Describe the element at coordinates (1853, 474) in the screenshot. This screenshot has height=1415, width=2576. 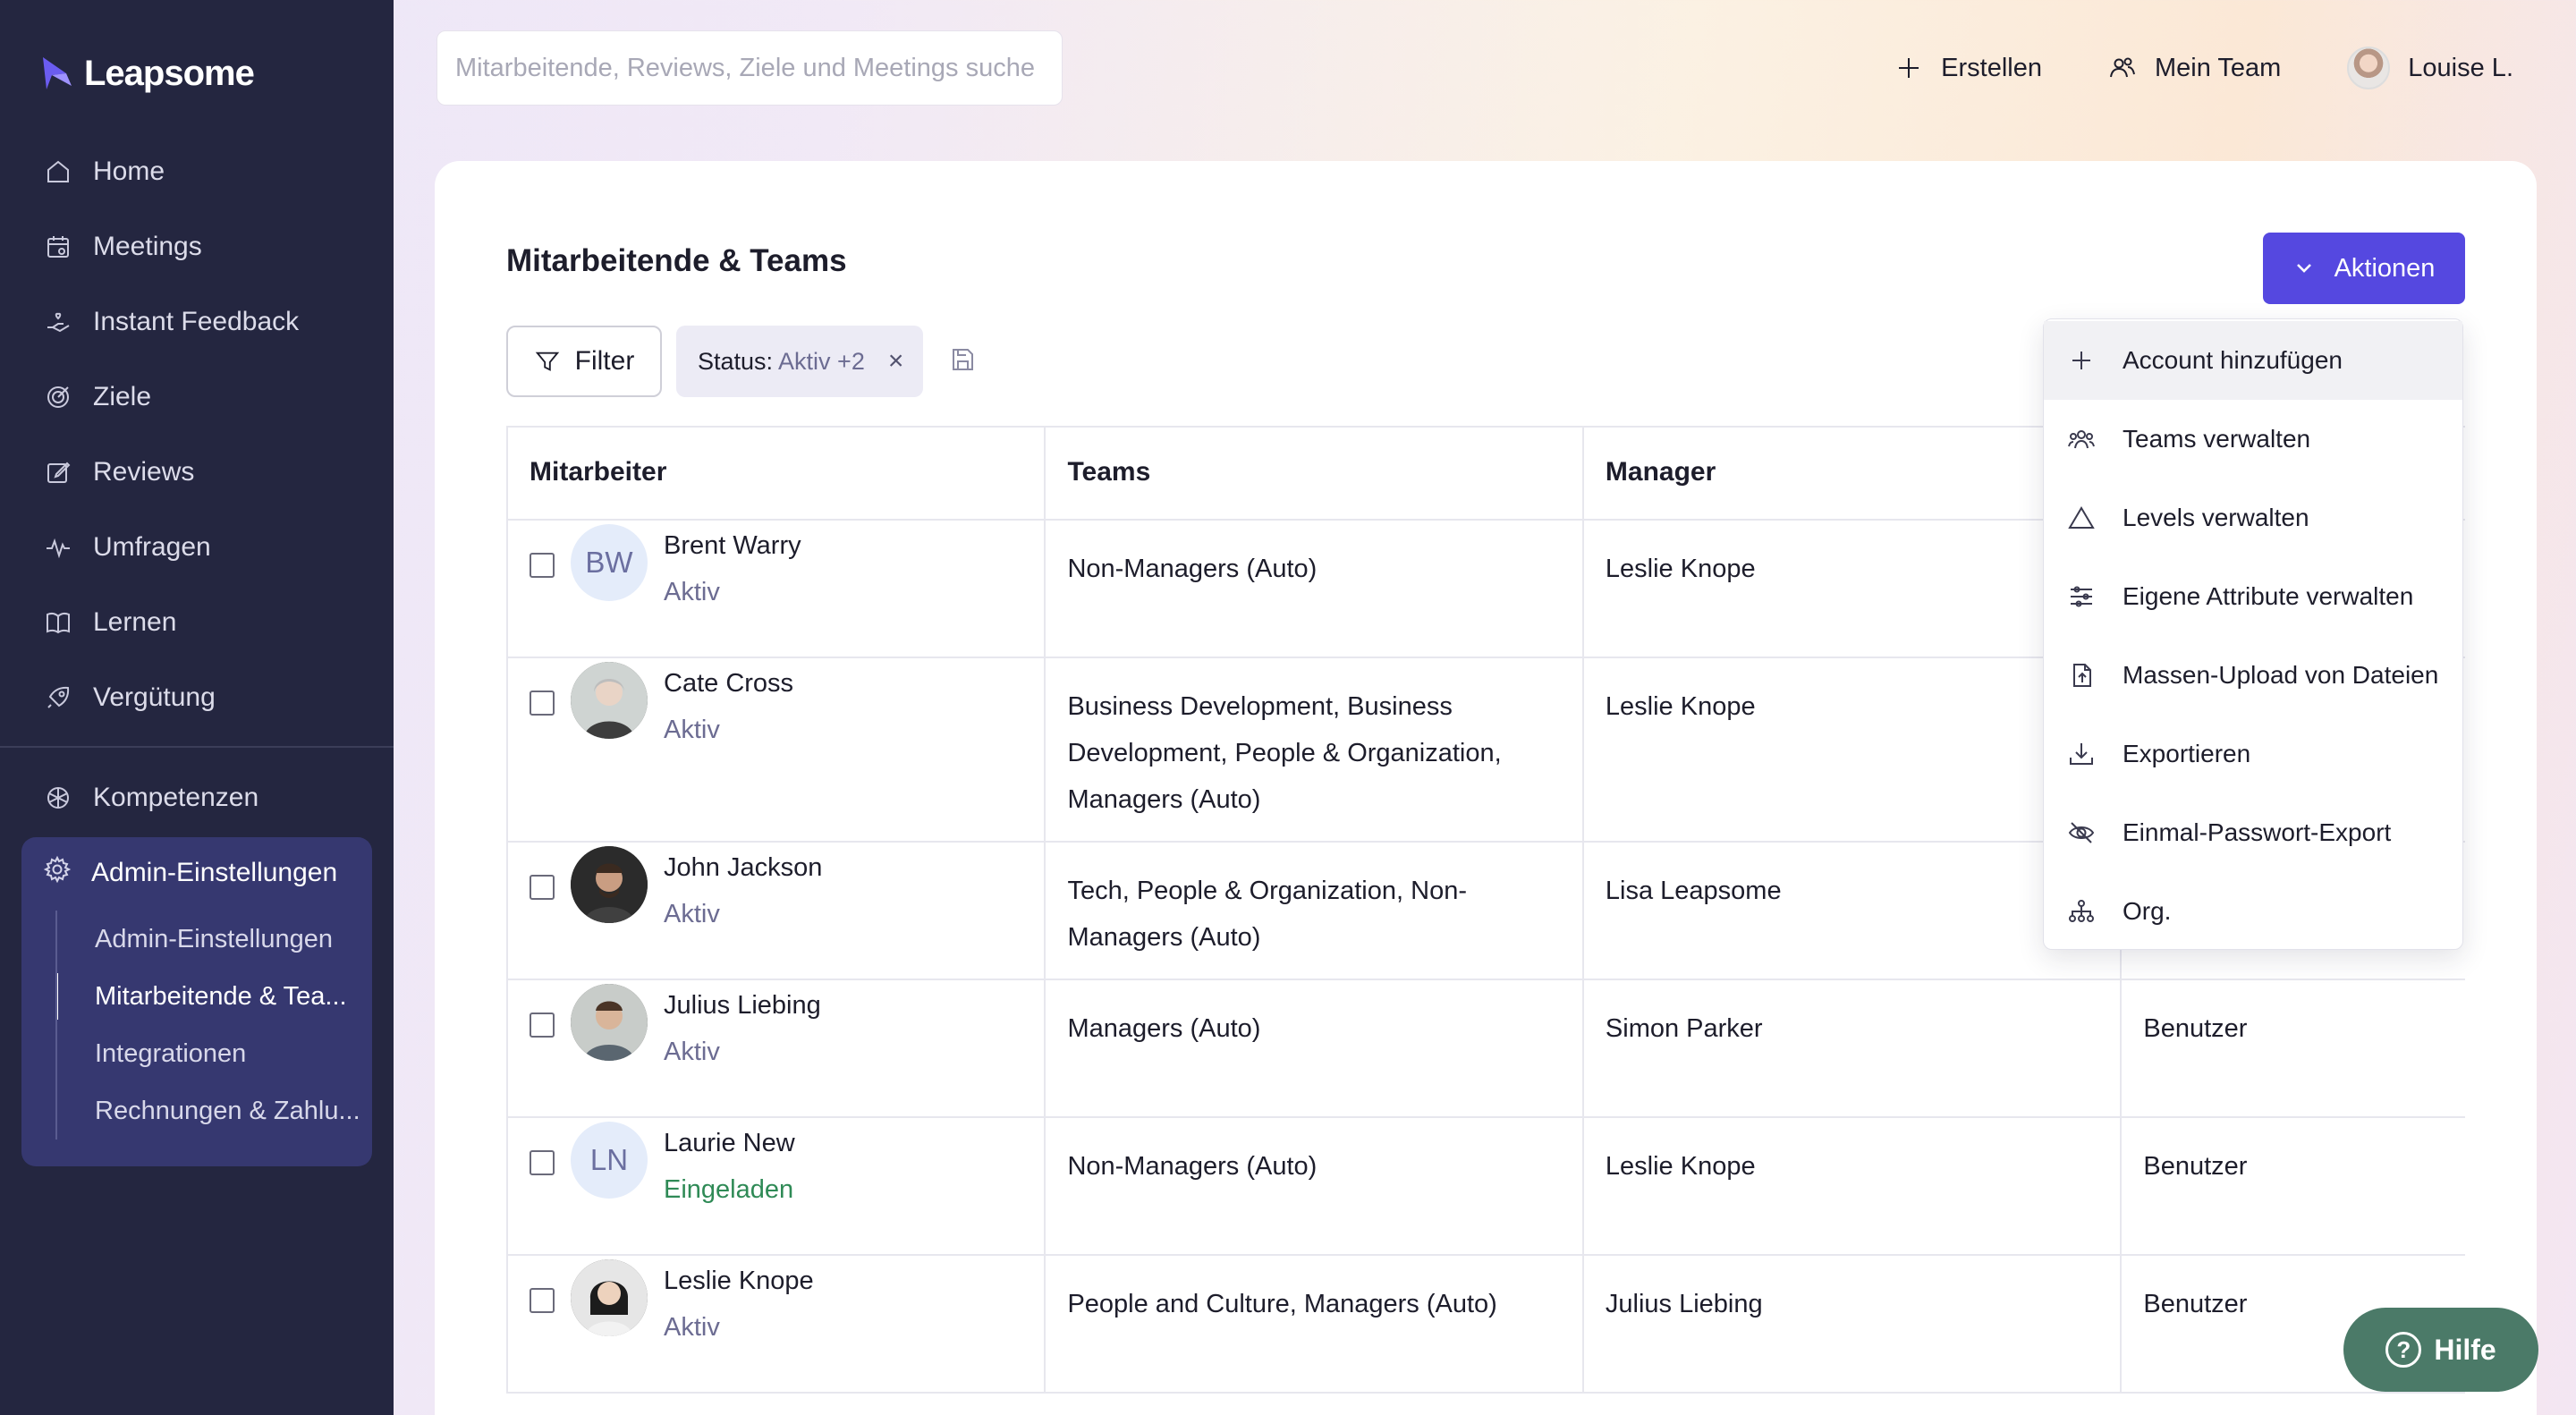
I see `col-header-manager: Manager` at that location.